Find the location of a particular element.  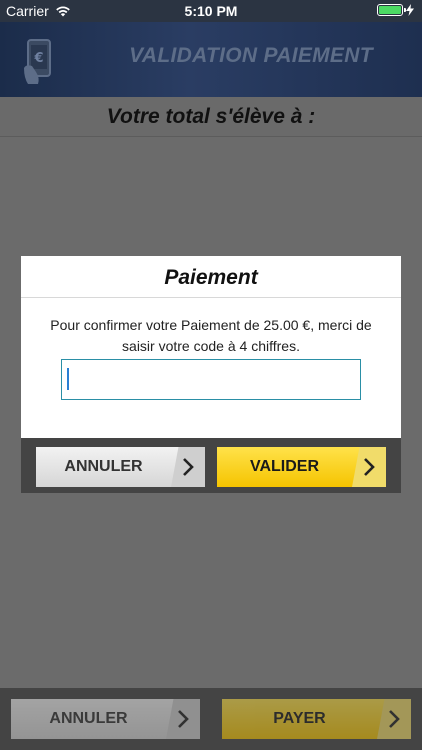

pin-code-input is located at coordinates (211, 379).